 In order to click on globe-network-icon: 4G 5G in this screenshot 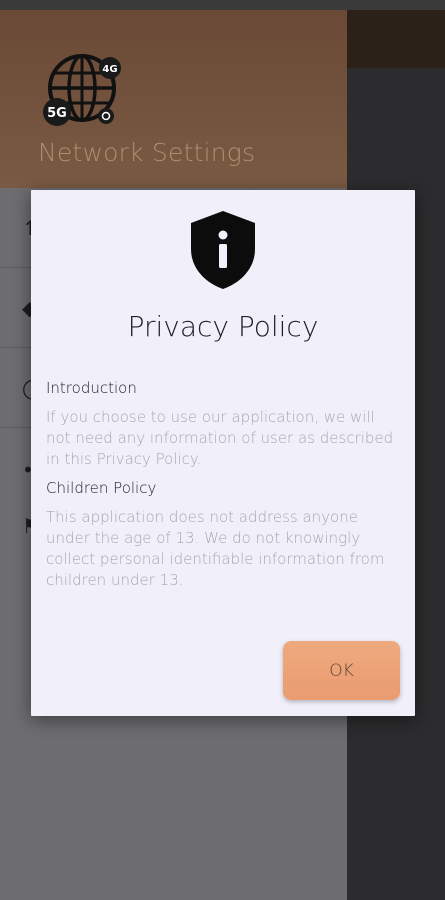, I will do `click(82, 90)`.